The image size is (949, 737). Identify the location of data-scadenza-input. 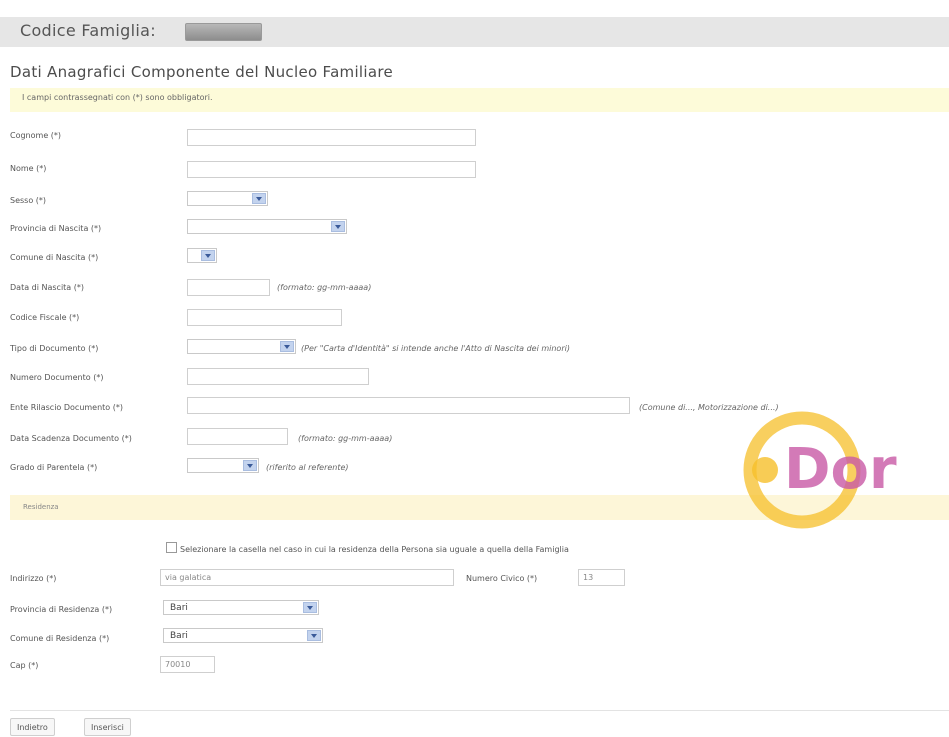
(237, 436).